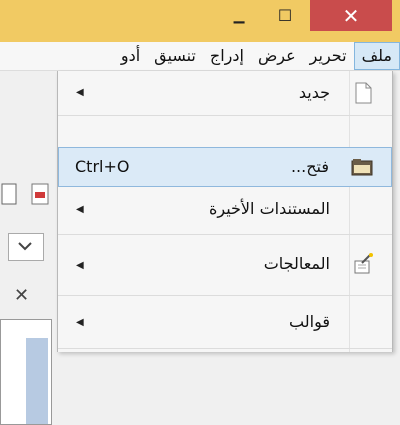 The image size is (400, 425). I want to click on menu-item-label: قوالب, so click(309, 321).